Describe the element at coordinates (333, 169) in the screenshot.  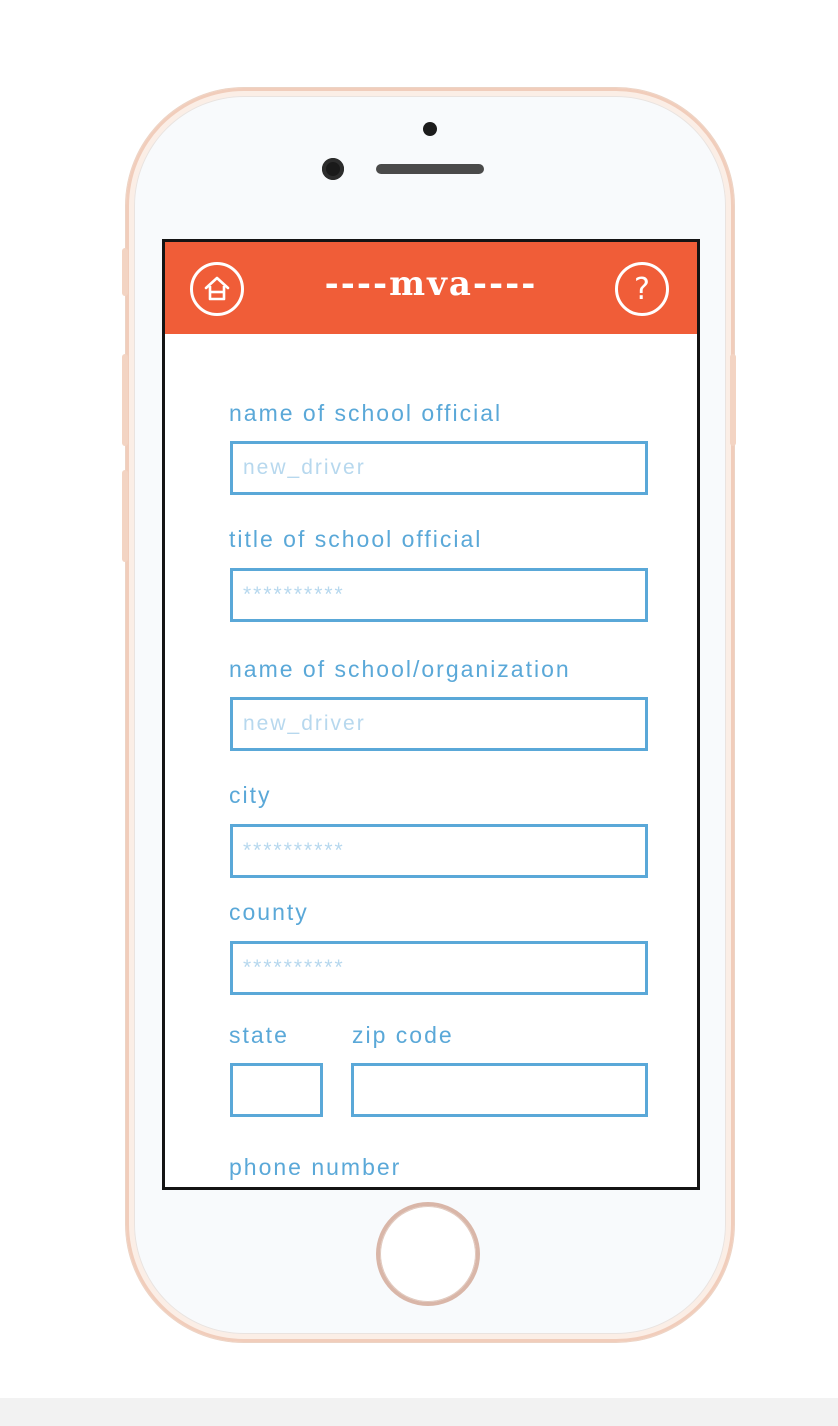
I see `front-camera` at that location.